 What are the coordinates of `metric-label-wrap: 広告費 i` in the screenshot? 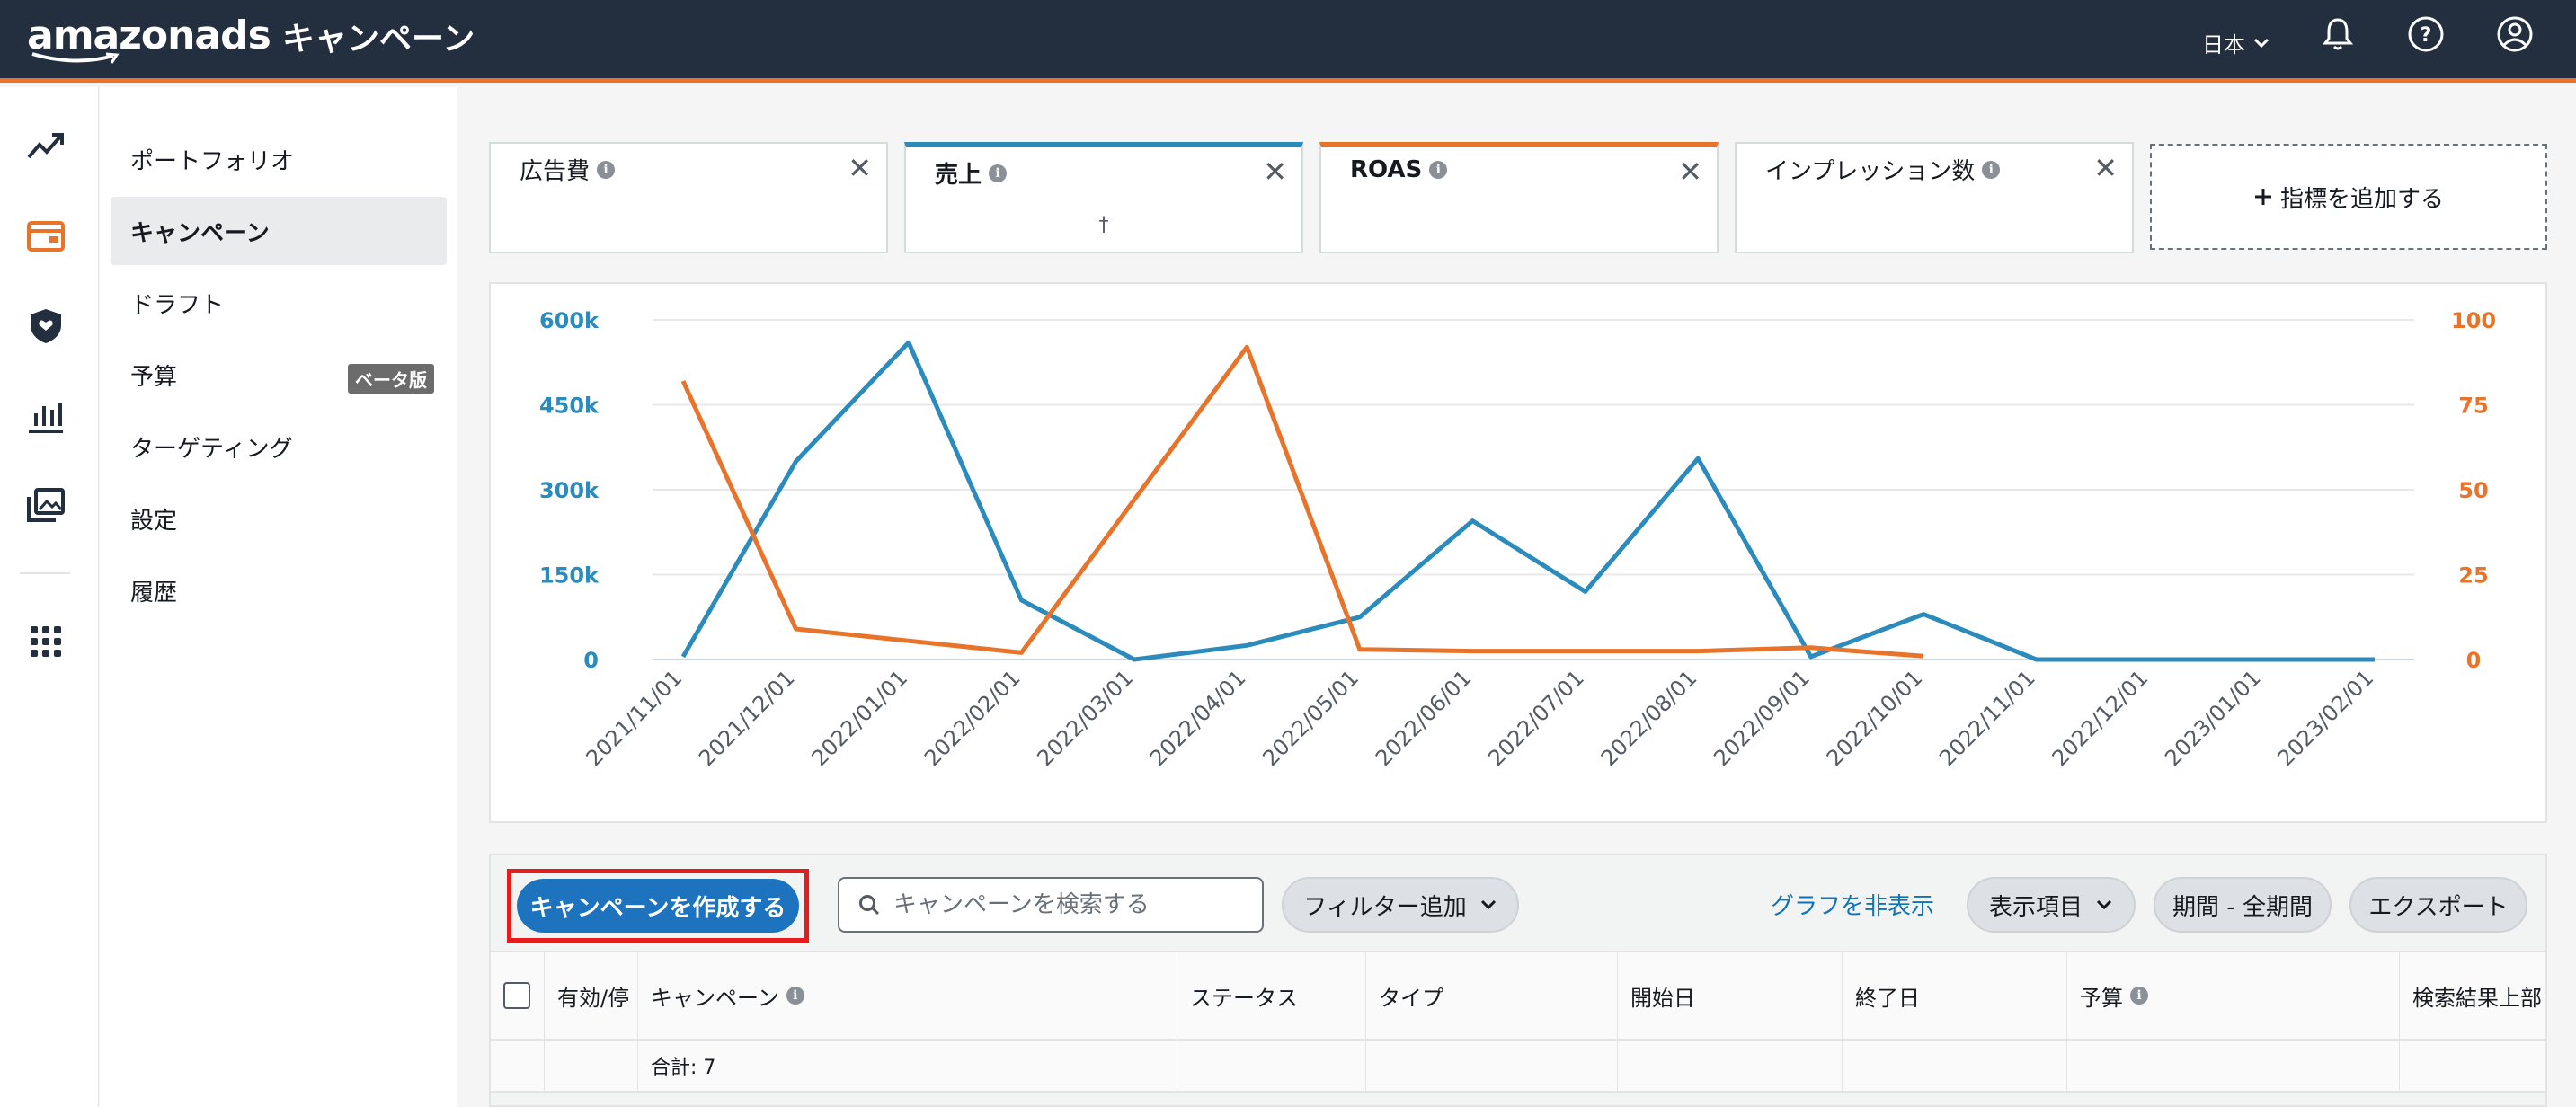 It's located at (568, 169).